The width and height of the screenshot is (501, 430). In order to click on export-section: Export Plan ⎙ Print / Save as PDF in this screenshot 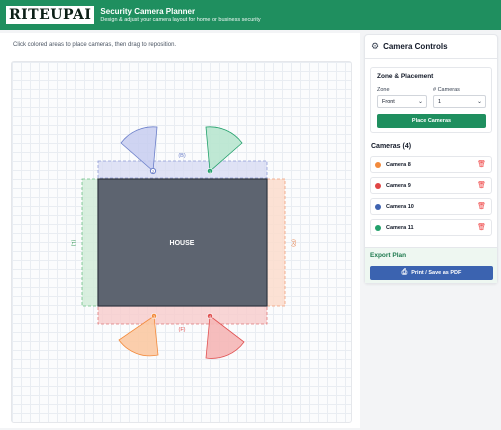, I will do `click(431, 265)`.